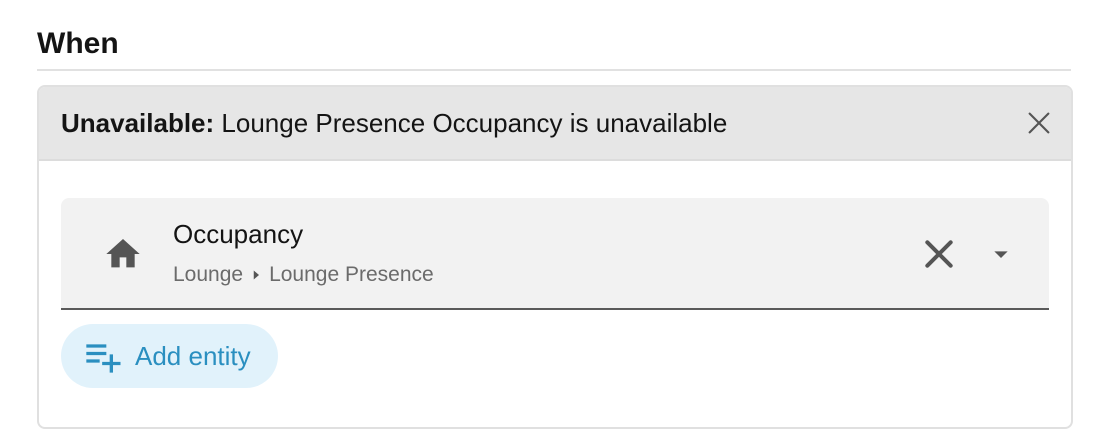 This screenshot has width=1098, height=442. Describe the element at coordinates (103, 358) in the screenshot. I see `playlist-plus-icon` at that location.